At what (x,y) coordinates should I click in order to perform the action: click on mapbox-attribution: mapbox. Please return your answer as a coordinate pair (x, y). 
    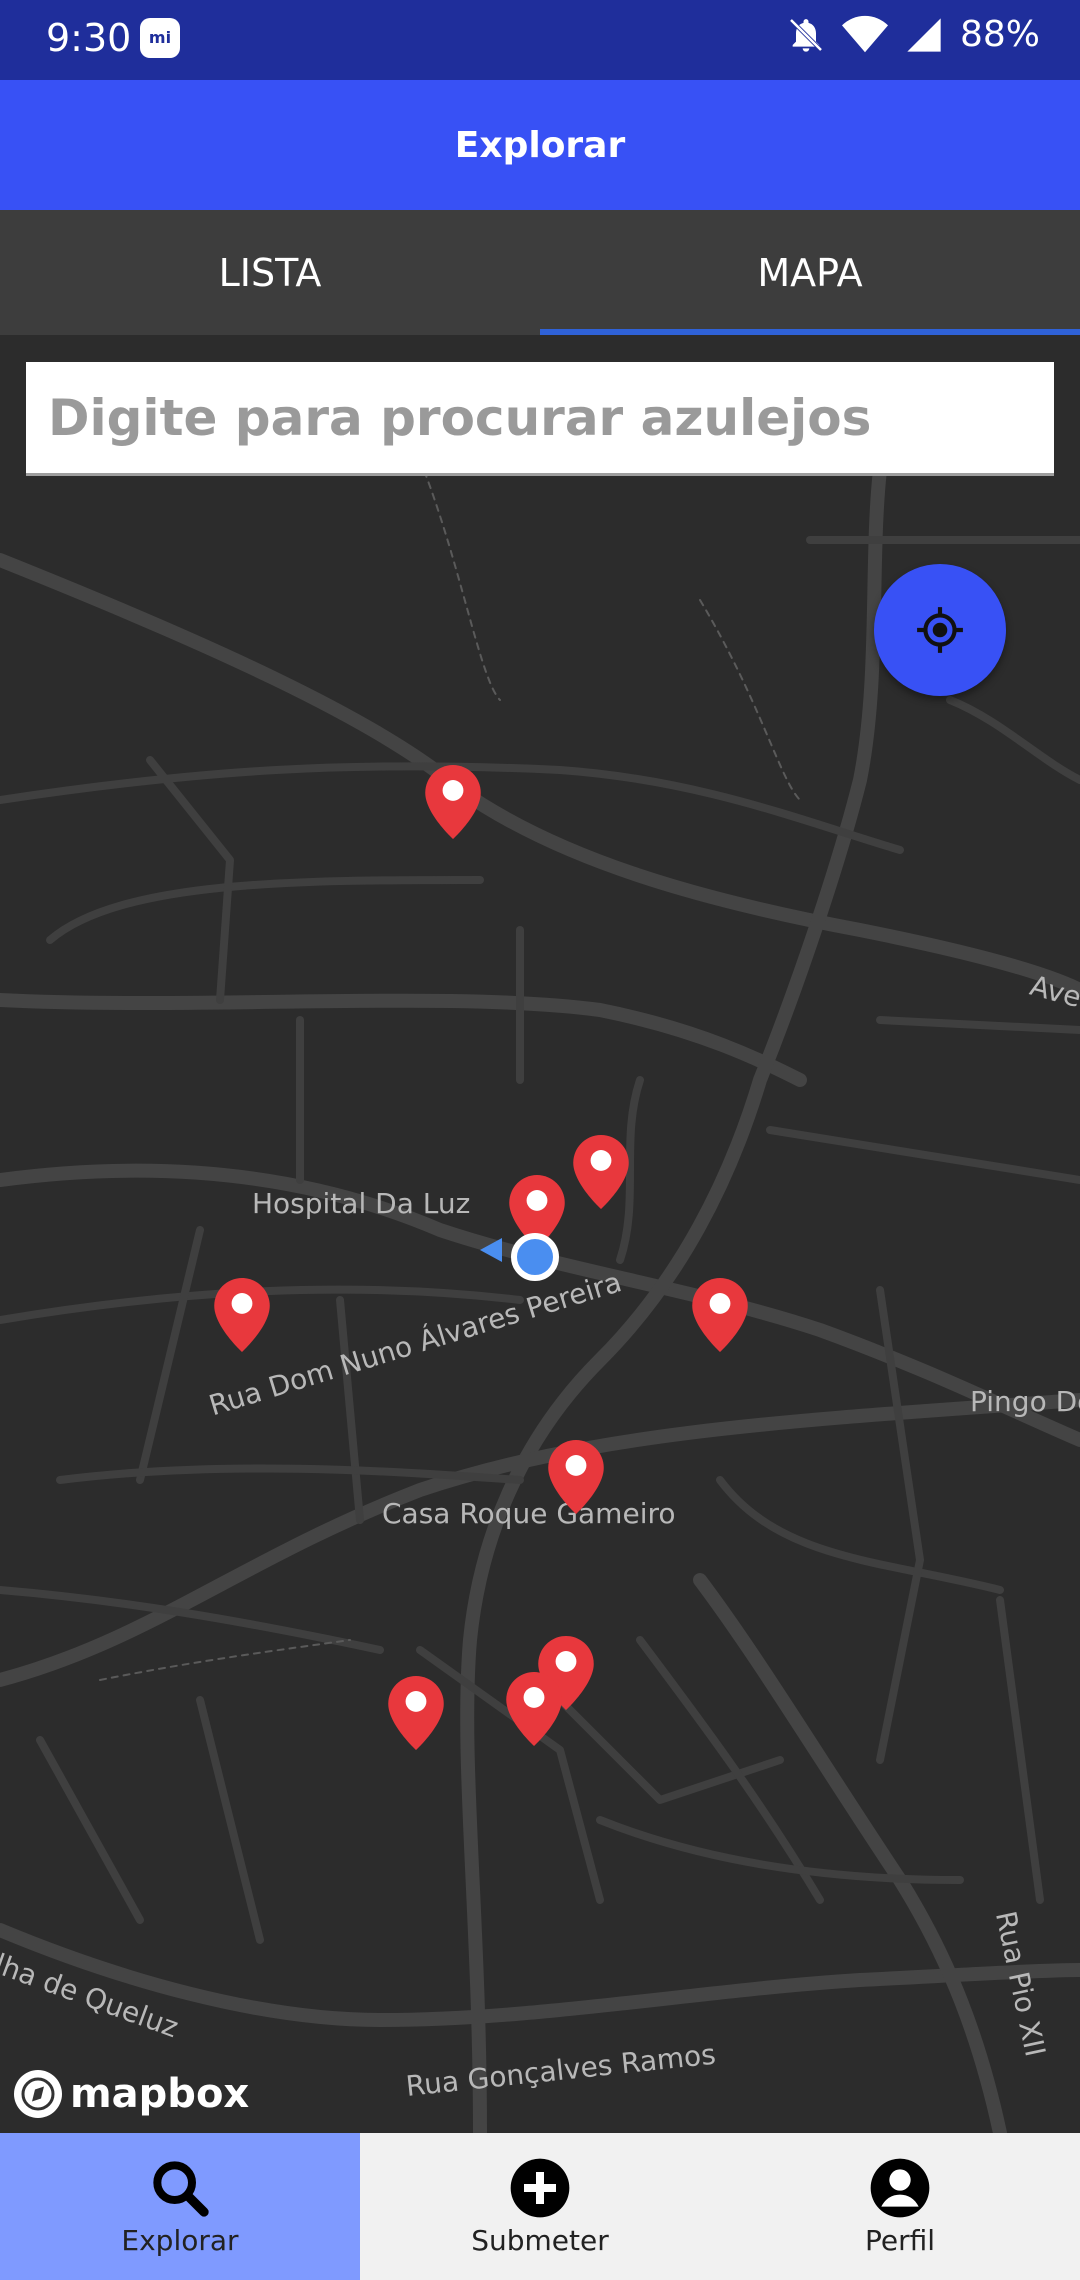
    Looking at the image, I should click on (131, 2094).